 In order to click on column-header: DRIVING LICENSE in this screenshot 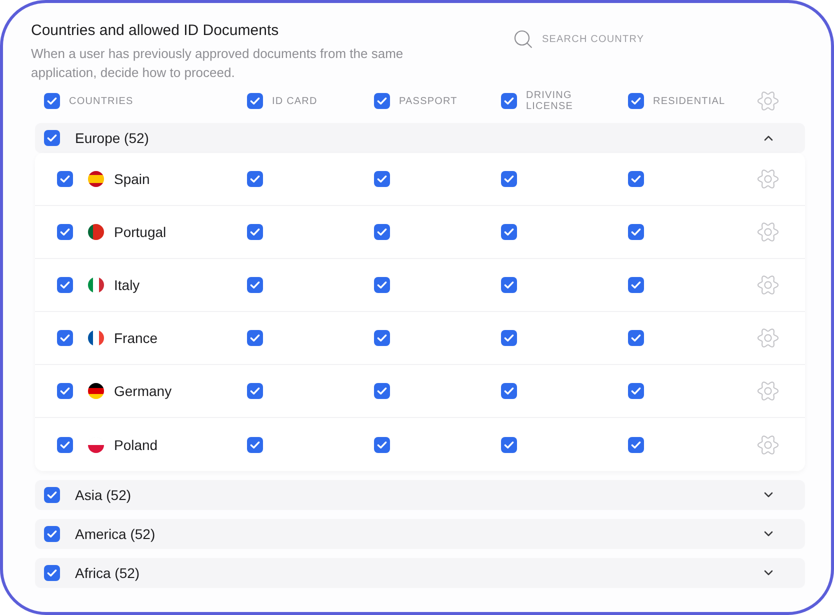, I will do `click(550, 101)`.